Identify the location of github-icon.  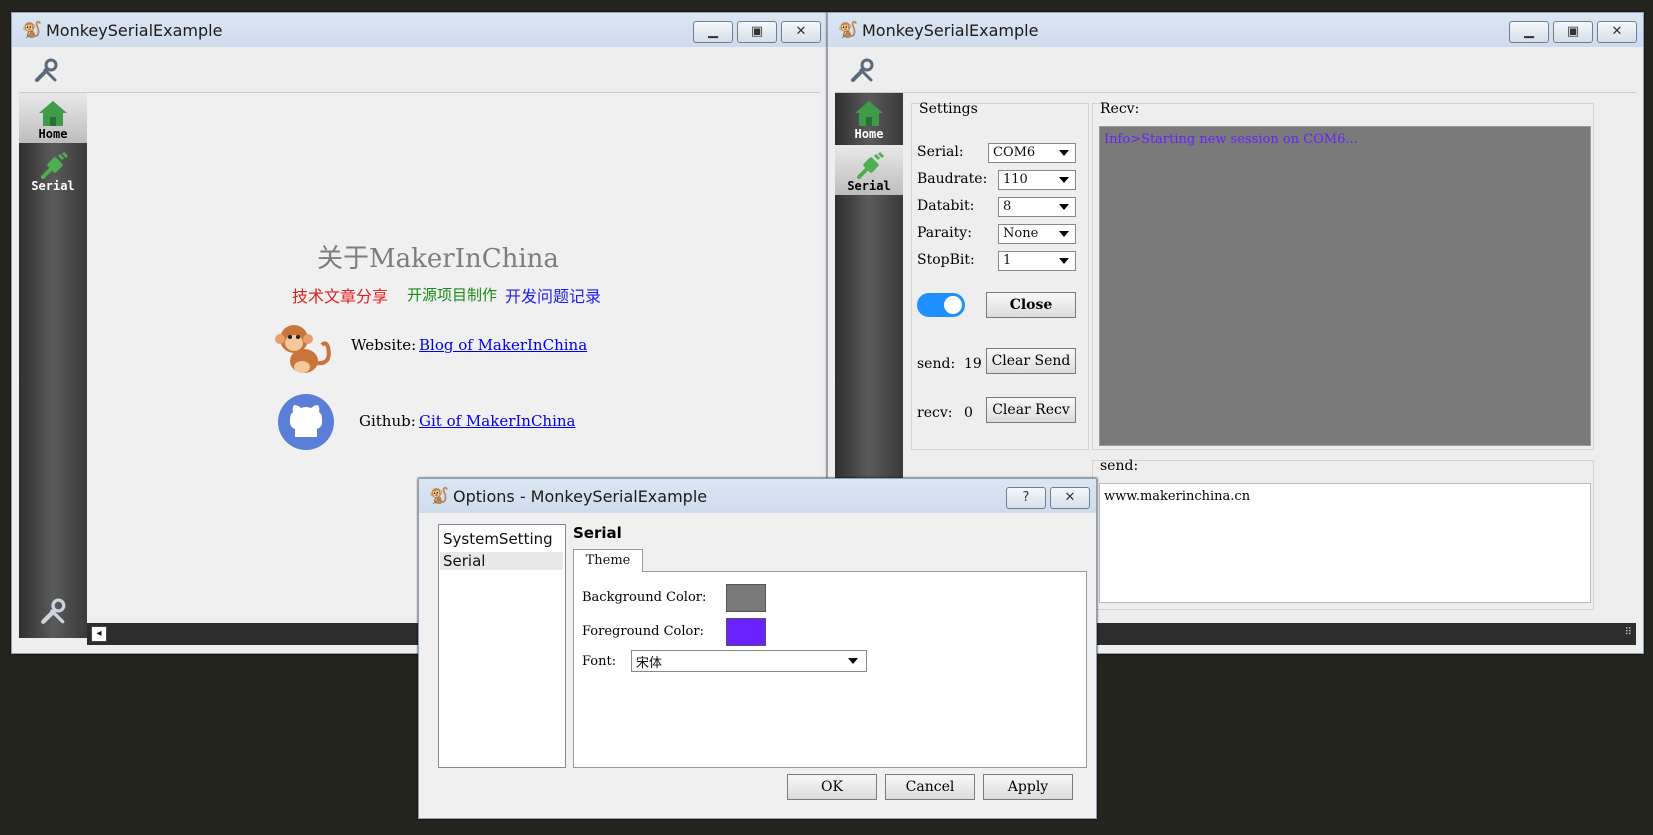
(306, 422).